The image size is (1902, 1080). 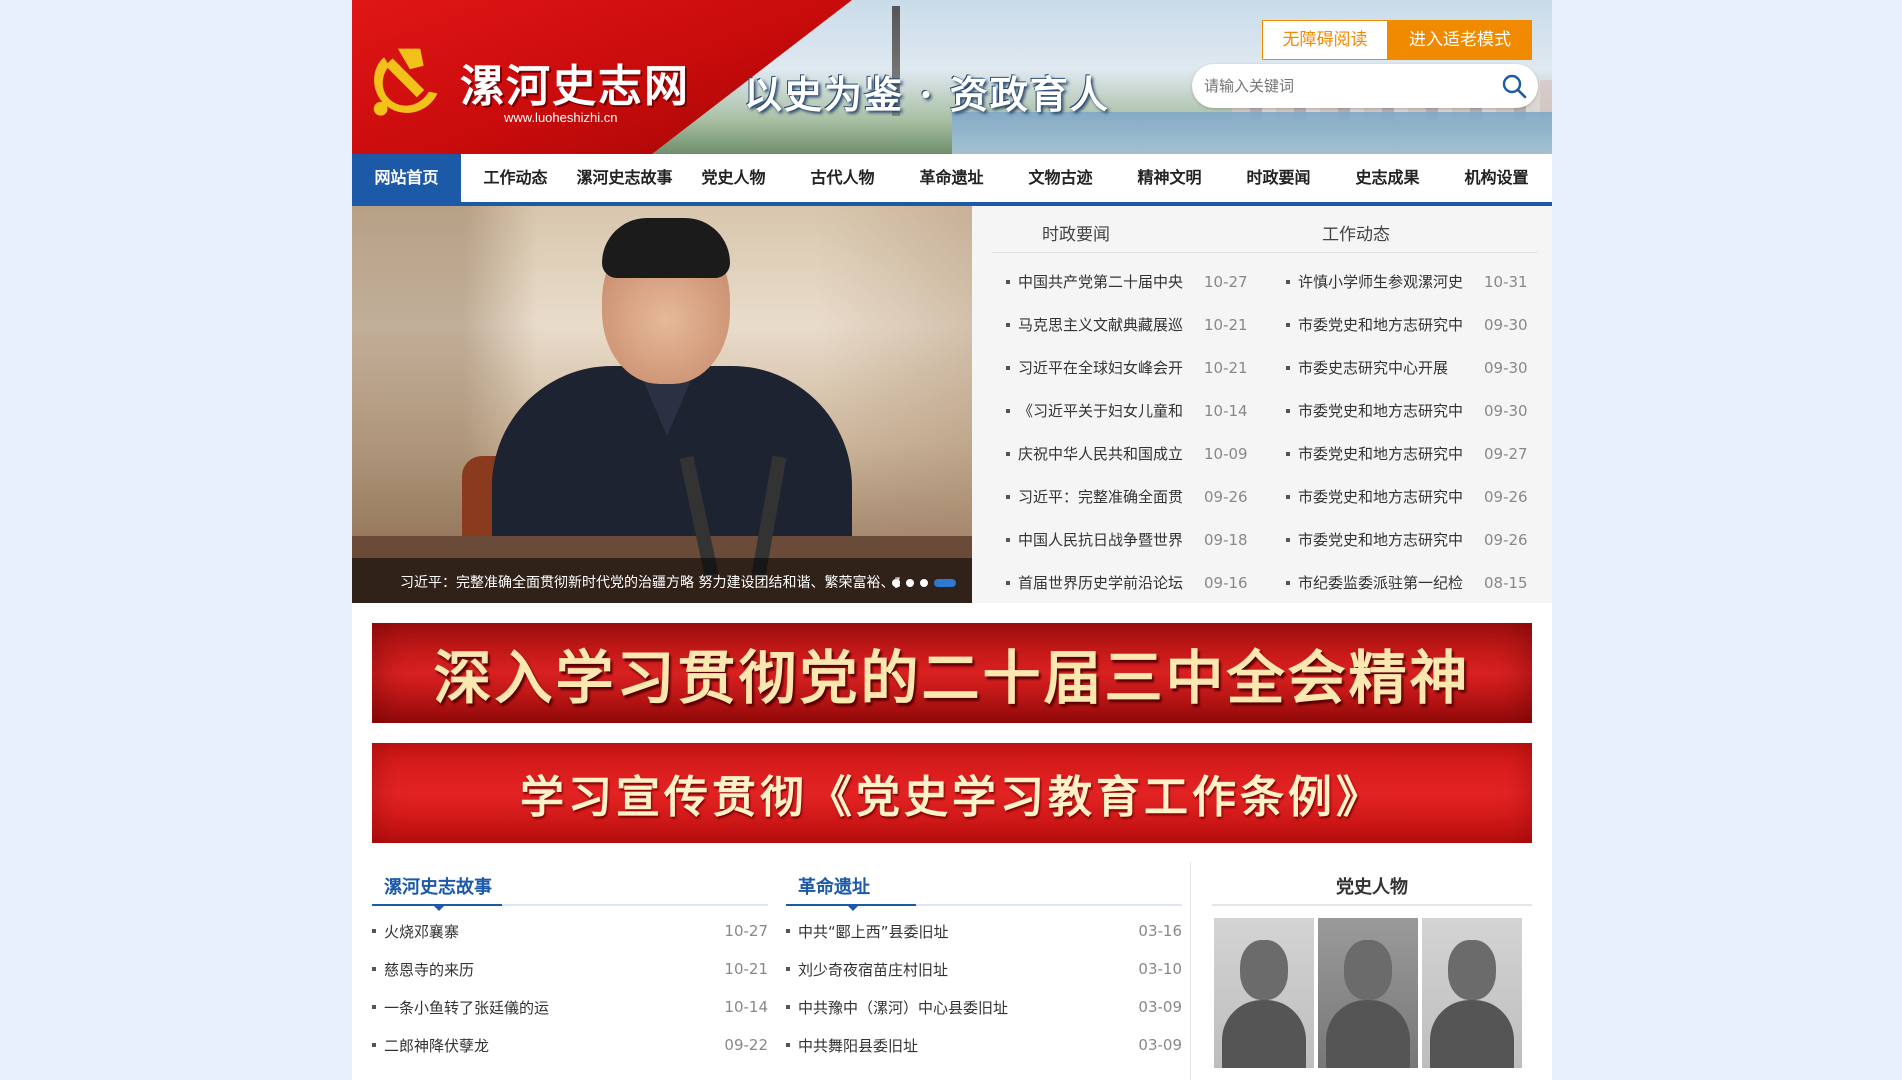 I want to click on news-list-item: 庆祝中华人民共和国成立 10-09, so click(x=1139, y=453).